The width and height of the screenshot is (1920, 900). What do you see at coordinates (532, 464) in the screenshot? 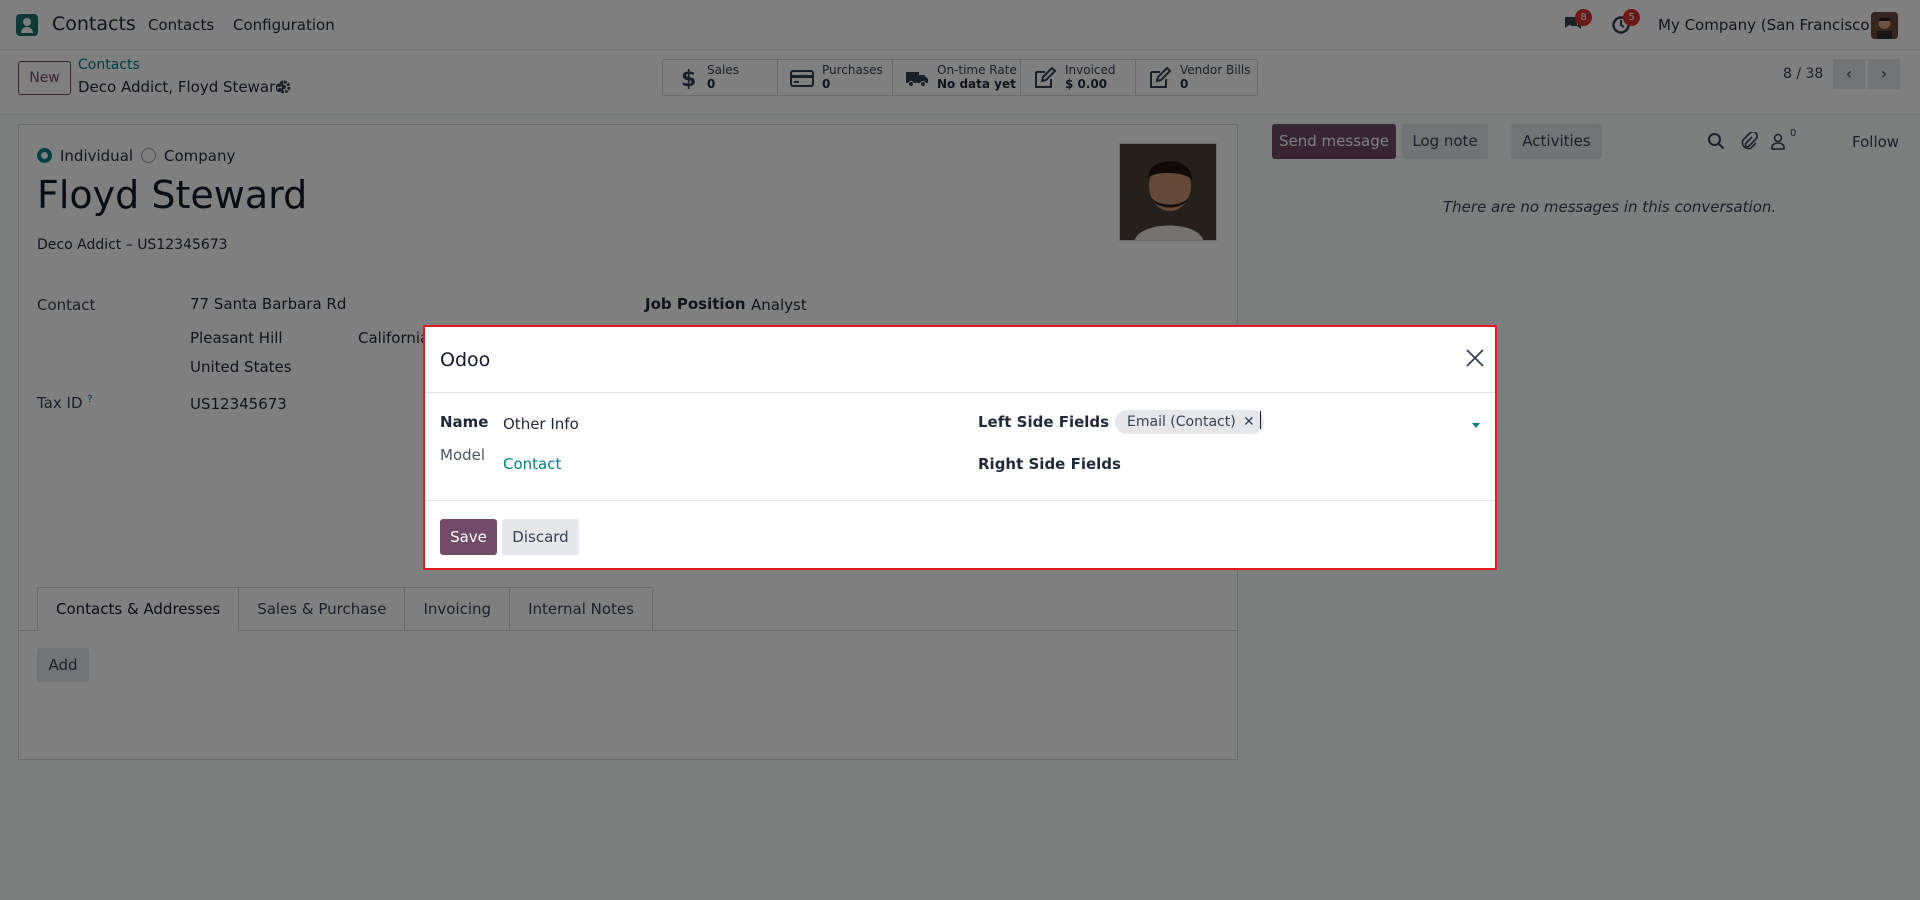
I see `model-link: Contact` at bounding box center [532, 464].